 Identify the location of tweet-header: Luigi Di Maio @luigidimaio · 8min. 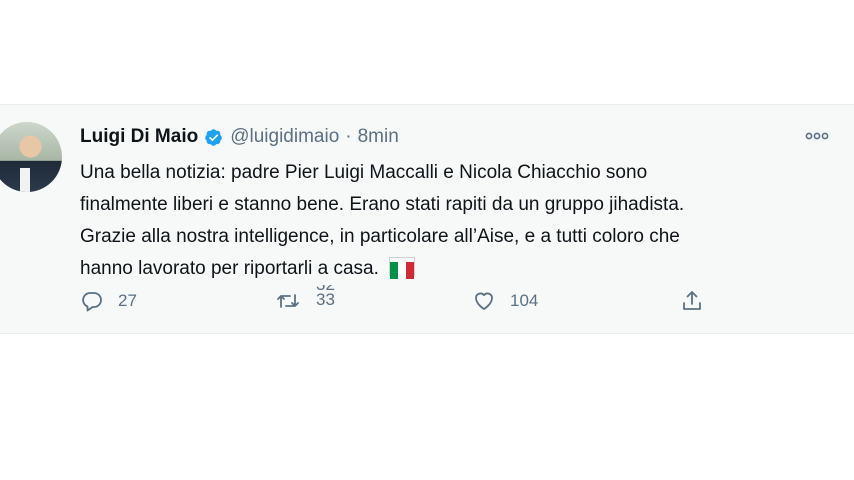
(239, 137).